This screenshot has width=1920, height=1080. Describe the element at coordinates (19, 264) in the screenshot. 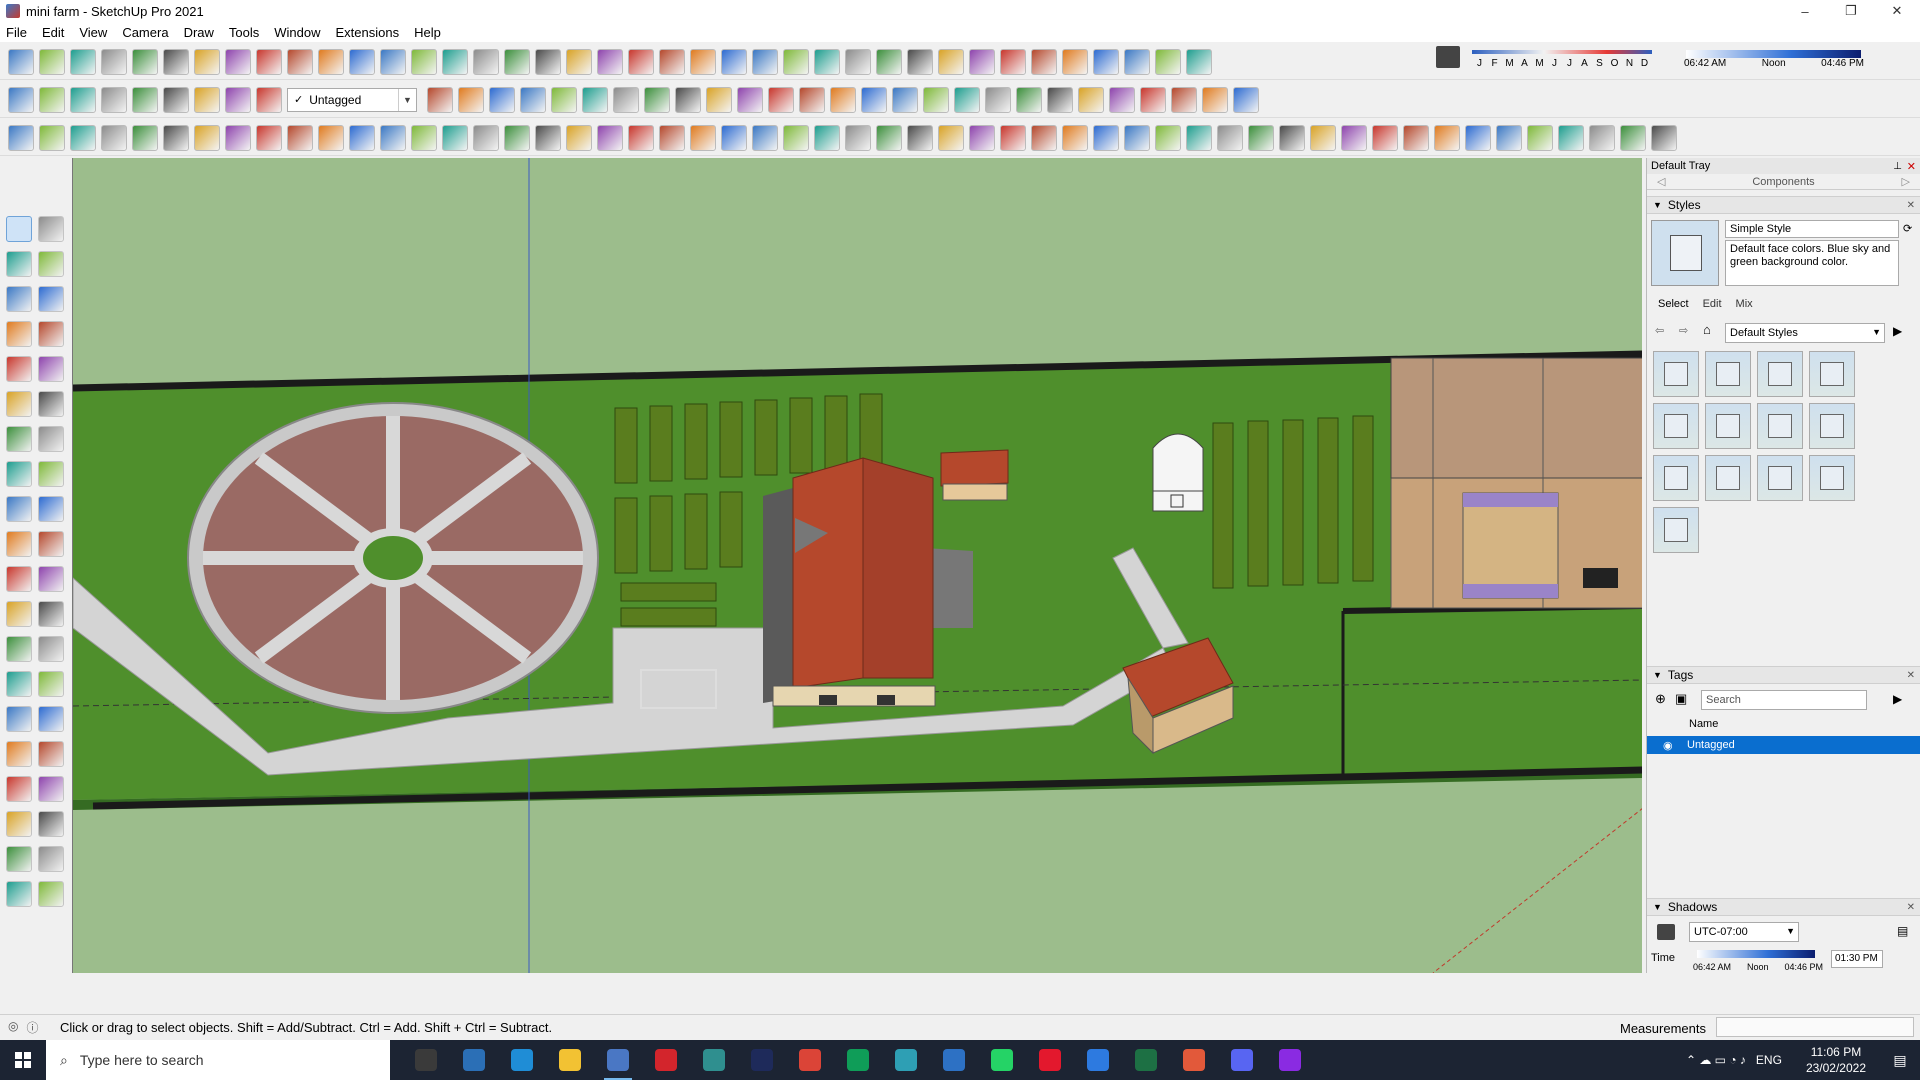

I see `paint-bucket-tool-icon` at that location.